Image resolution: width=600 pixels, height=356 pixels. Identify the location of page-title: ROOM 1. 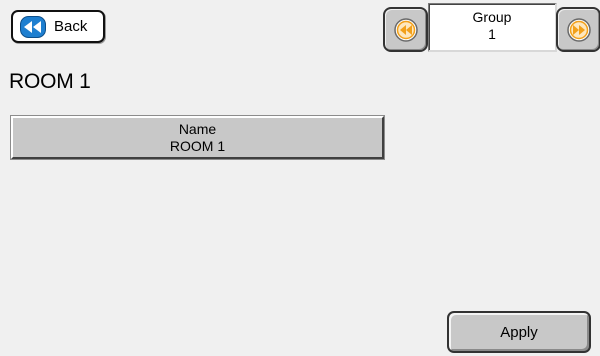
(50, 81).